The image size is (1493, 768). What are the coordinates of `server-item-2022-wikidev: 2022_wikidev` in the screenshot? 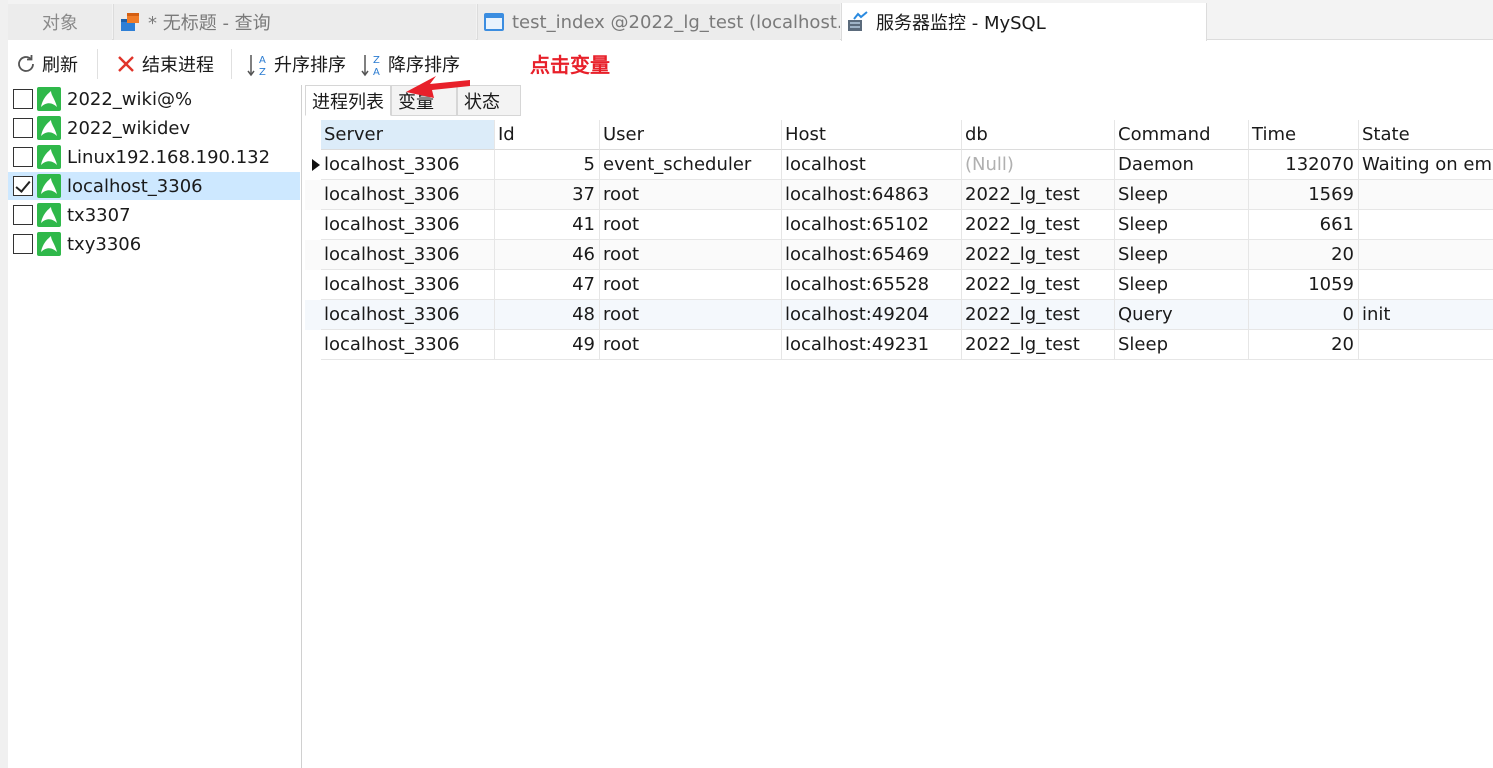 It's located at (154, 128).